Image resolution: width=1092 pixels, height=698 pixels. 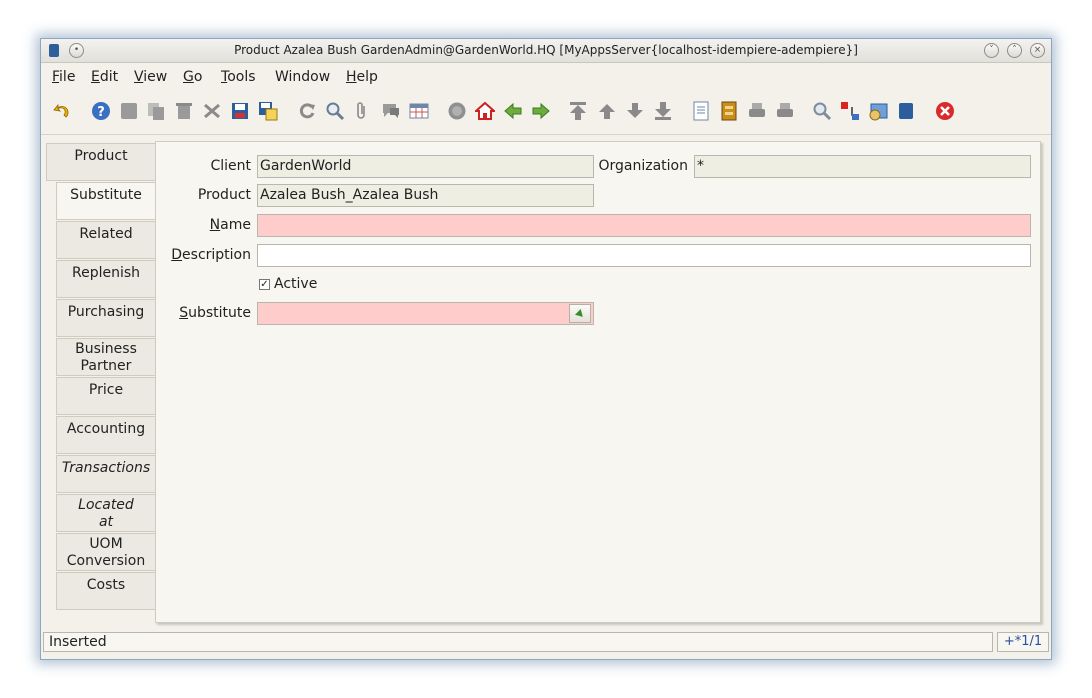 What do you see at coordinates (101, 156) in the screenshot?
I see `tab-product-label: Product` at bounding box center [101, 156].